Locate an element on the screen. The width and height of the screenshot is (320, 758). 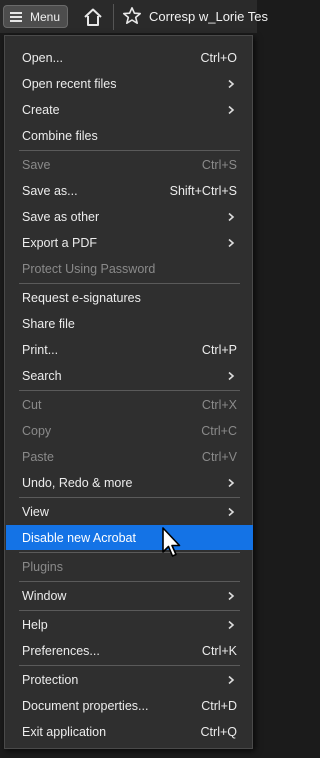
menu-item-request-e-signatures: Request e-signatures is located at coordinates (129, 298).